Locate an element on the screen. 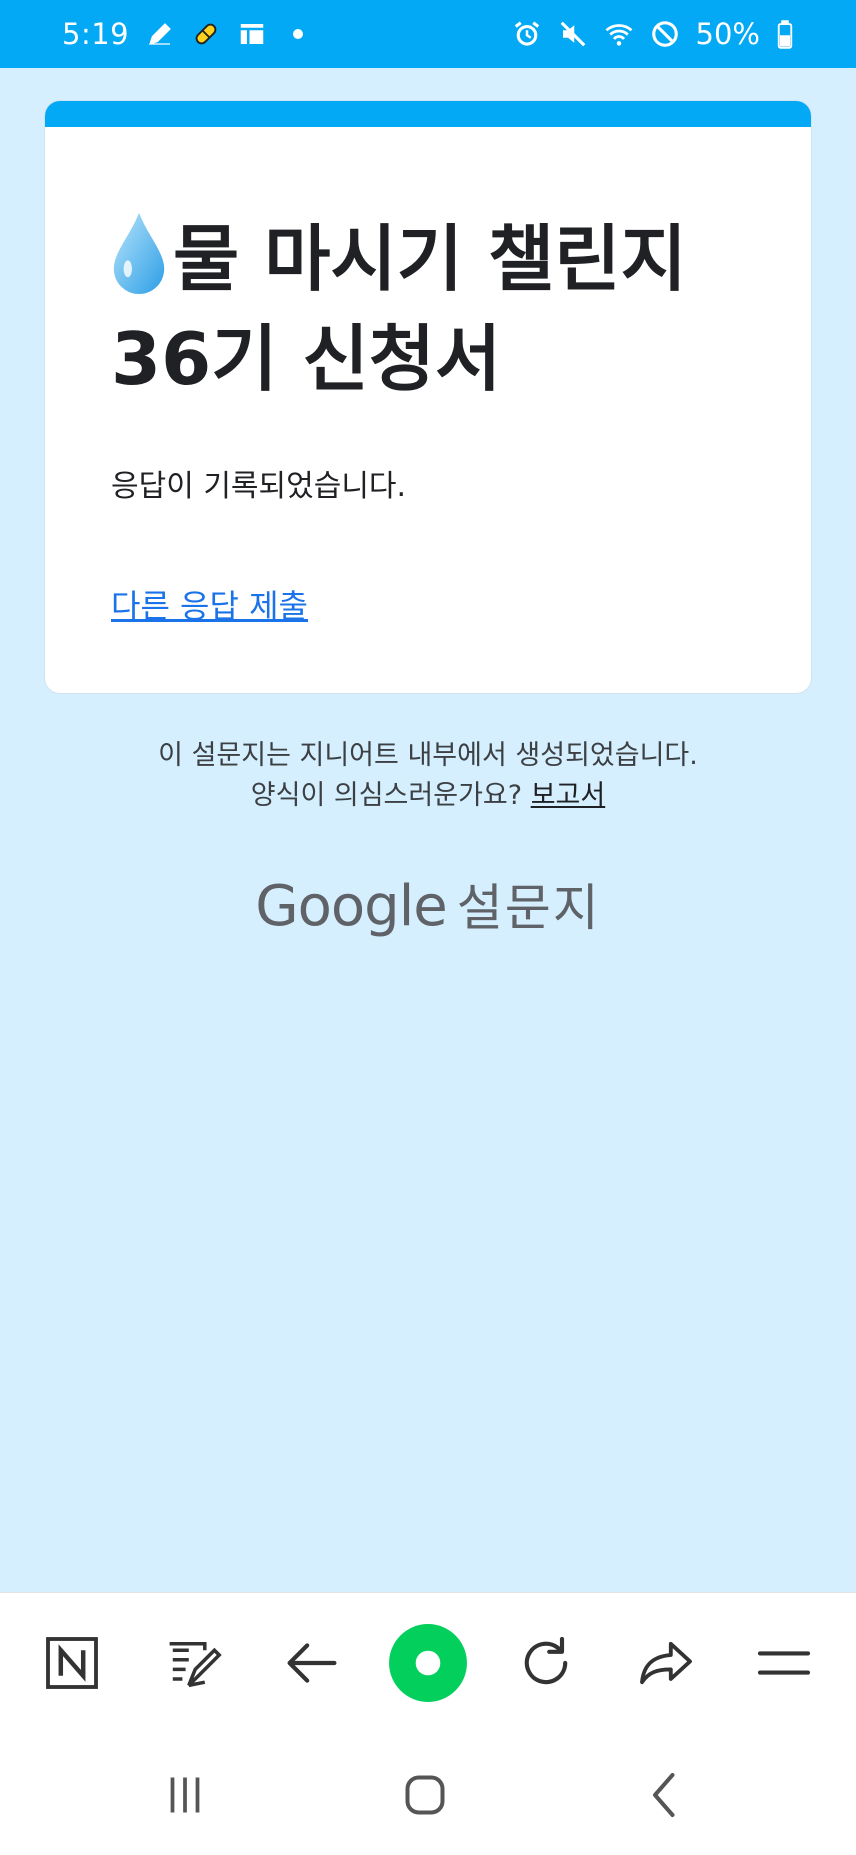  submit-another-response-link: 다른 응답 제출 is located at coordinates (209, 604).